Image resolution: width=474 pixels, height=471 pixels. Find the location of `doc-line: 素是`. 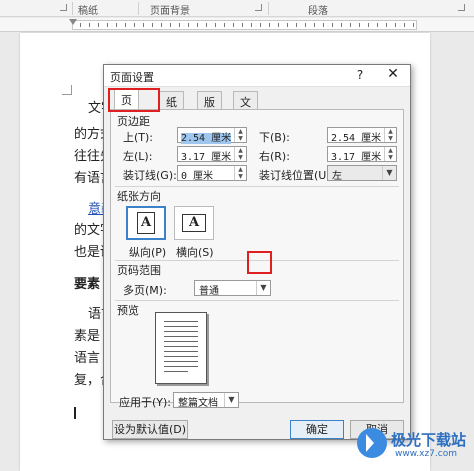

doc-line: 素是 is located at coordinates (87, 336).